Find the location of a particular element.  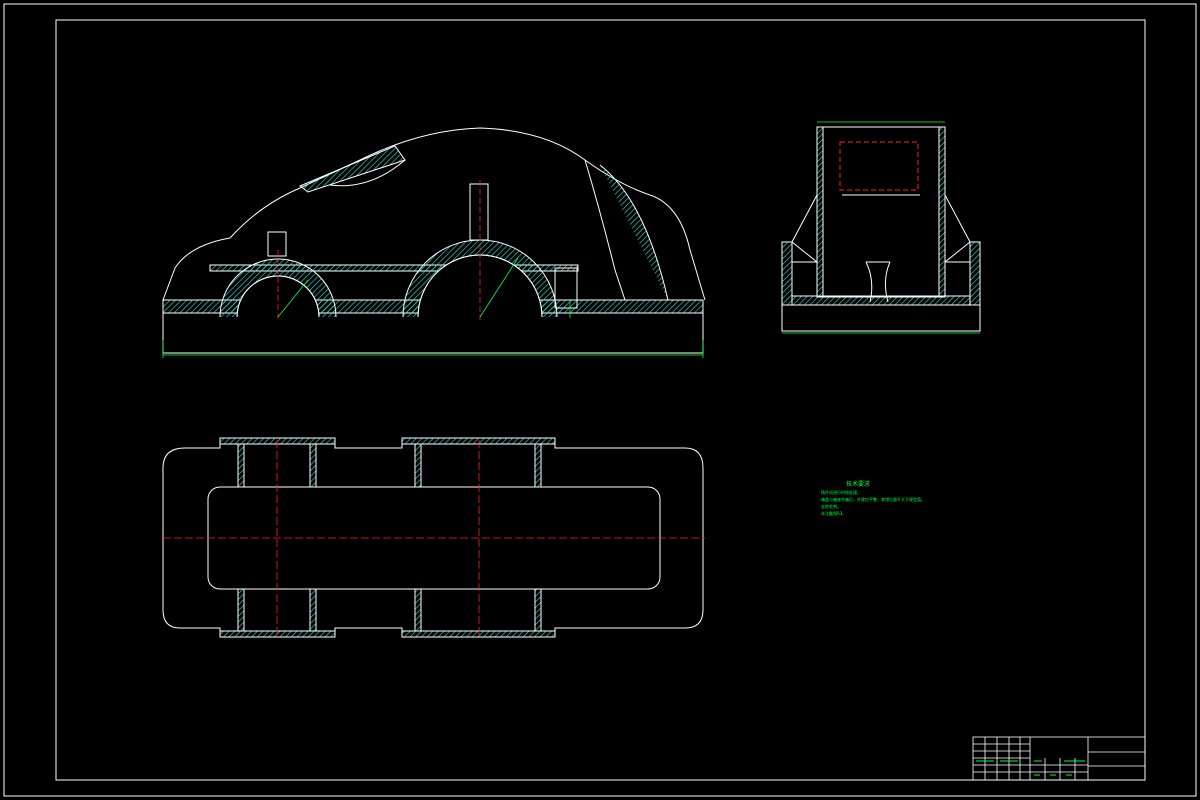

tech-note-1: 铸件须进行时效处理。 is located at coordinates (841, 492).